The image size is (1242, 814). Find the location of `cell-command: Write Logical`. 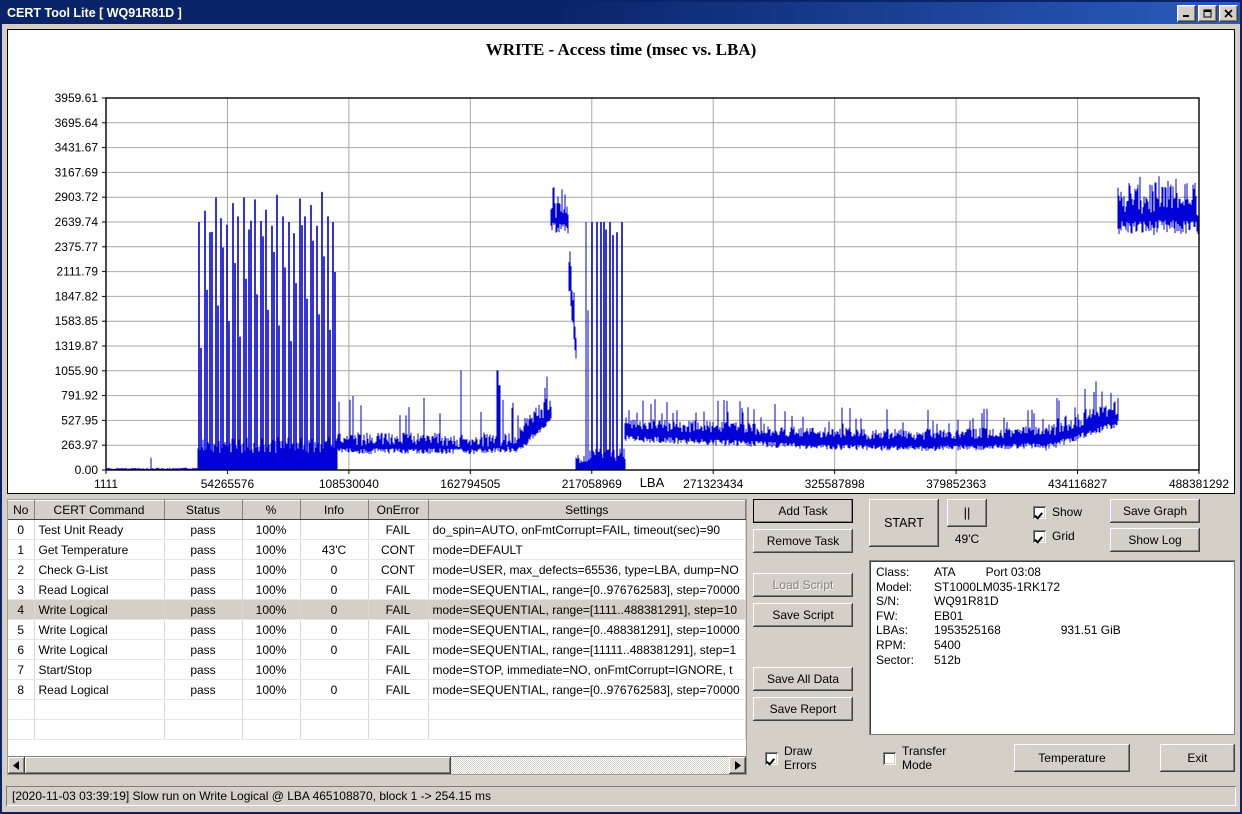

cell-command: Write Logical is located at coordinates (99, 609).